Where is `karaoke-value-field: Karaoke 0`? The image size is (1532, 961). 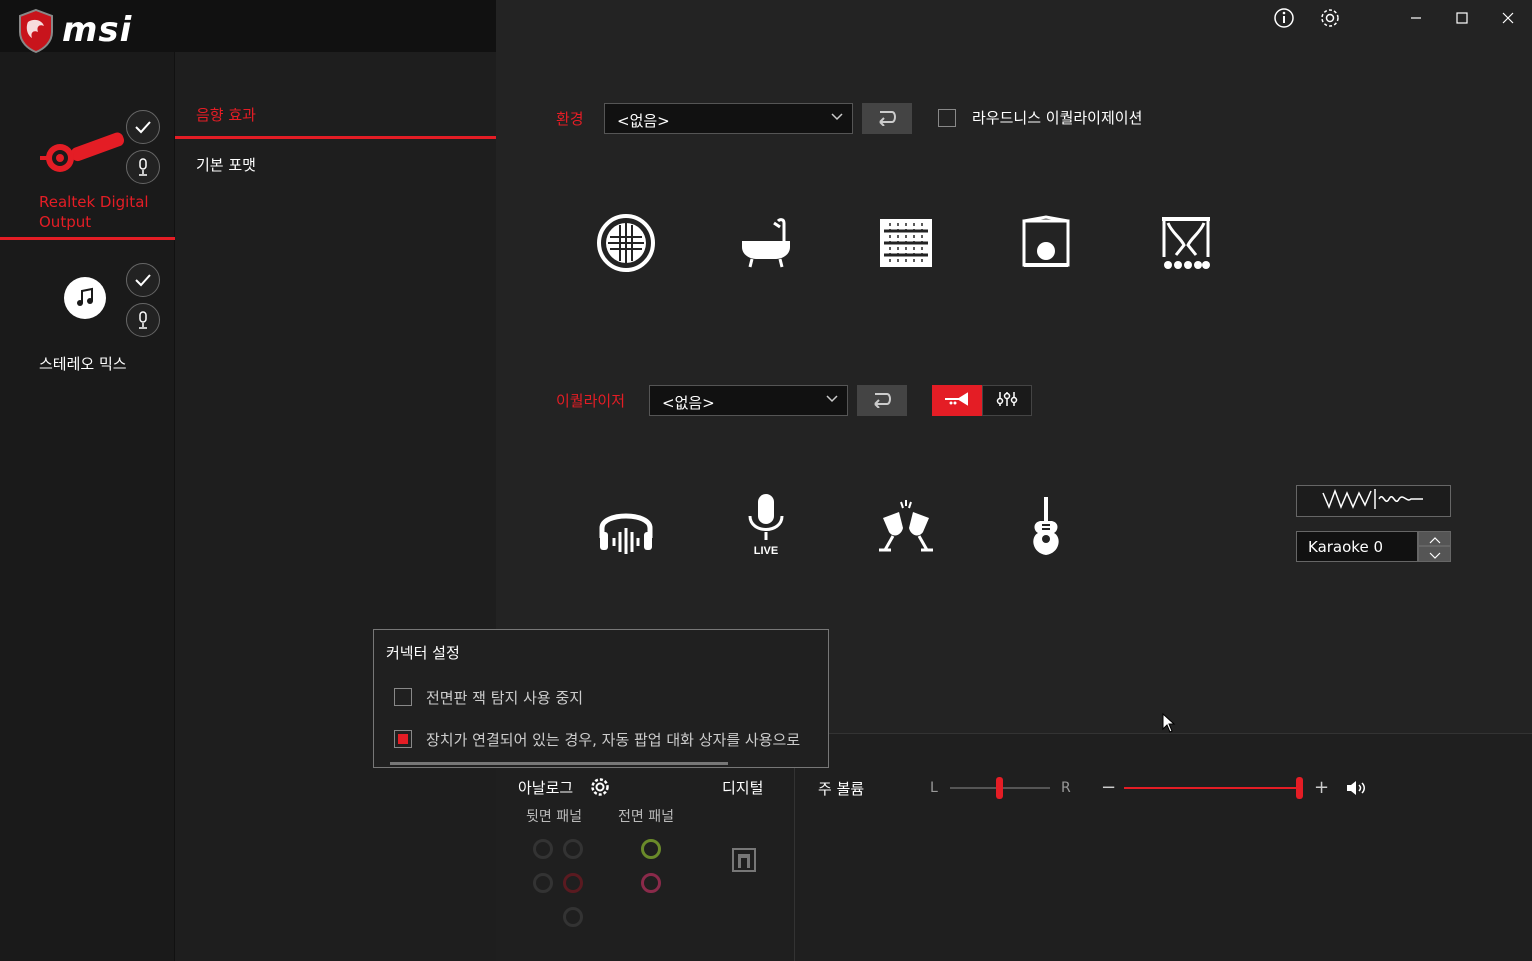
karaoke-value-field: Karaoke 0 is located at coordinates (1357, 546).